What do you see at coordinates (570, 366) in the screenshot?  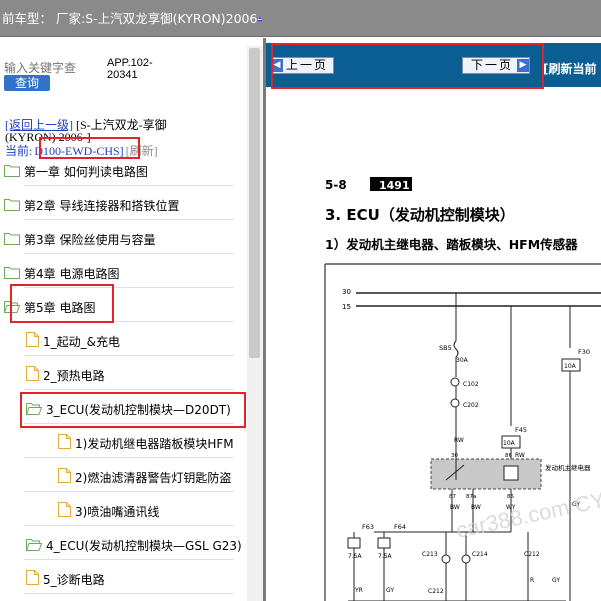 I see `fuse-rating: 10A` at bounding box center [570, 366].